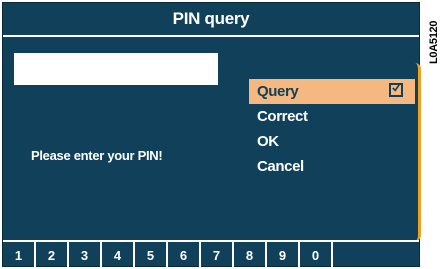 This screenshot has height=269, width=446. I want to click on menu-item-label: Correct, so click(282, 116).